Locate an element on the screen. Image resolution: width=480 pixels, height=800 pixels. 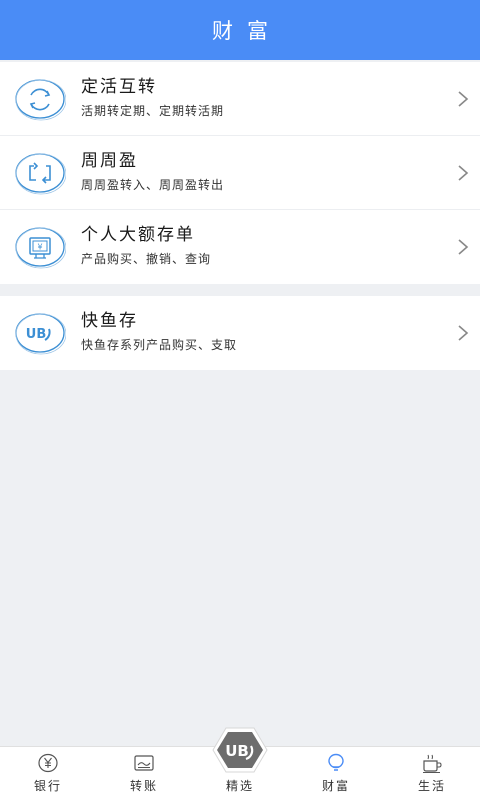
tab-wealth: 财富 is located at coordinates (336, 773).